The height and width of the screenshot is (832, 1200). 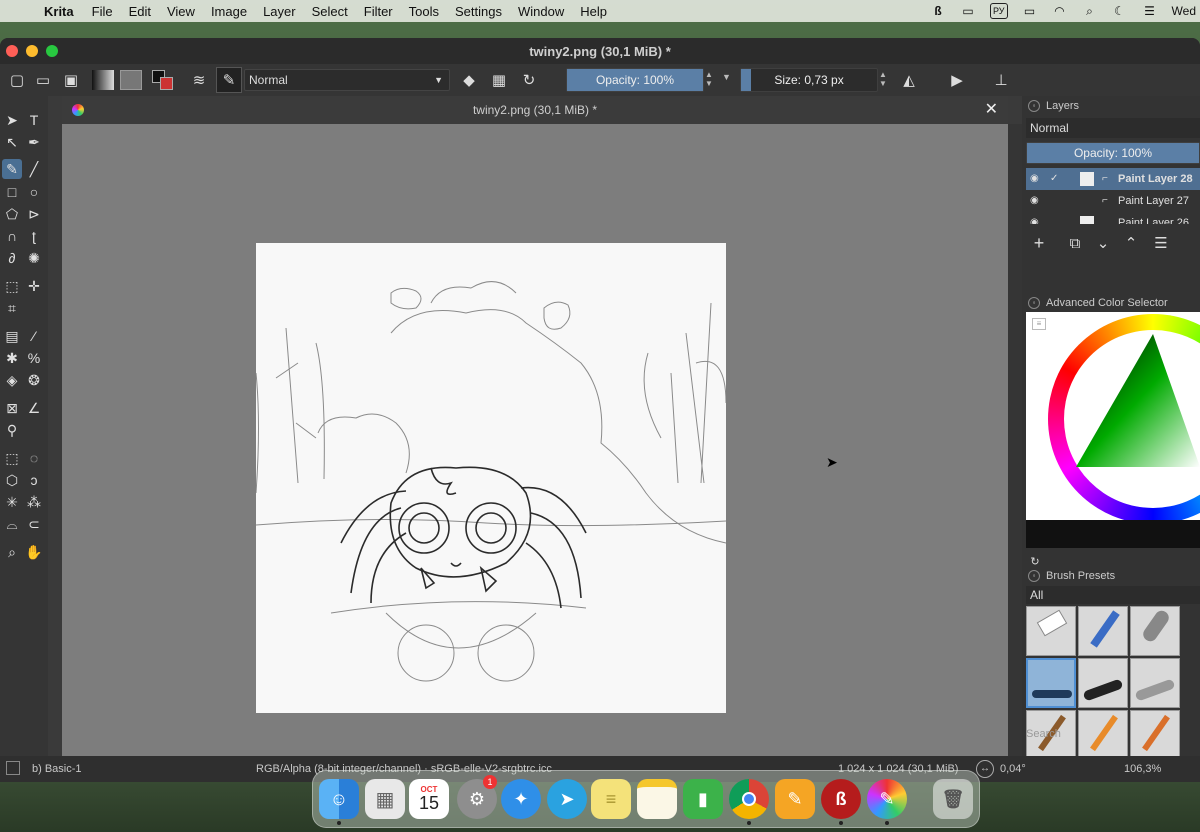 What do you see at coordinates (12, 380) in the screenshot?
I see `fill-tool-icon: ◈` at bounding box center [12, 380].